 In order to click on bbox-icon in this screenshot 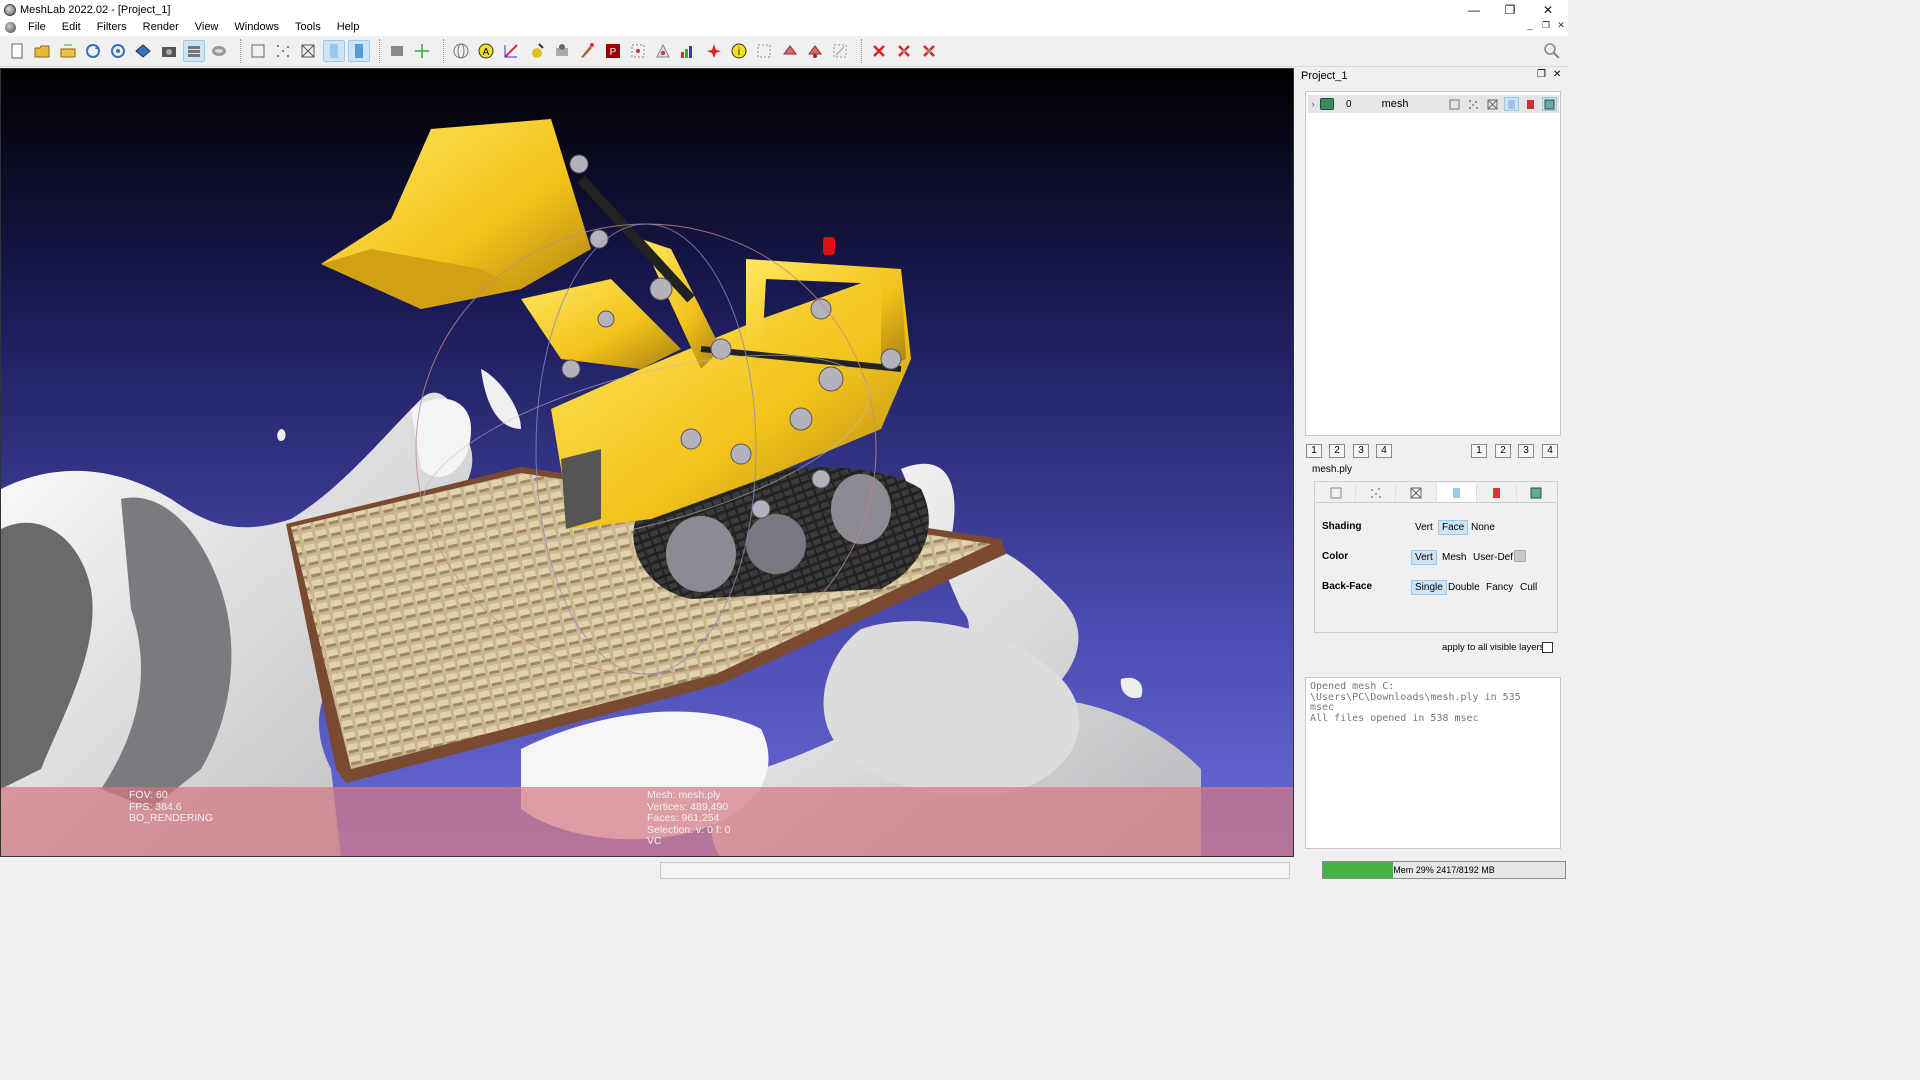, I will do `click(258, 51)`.